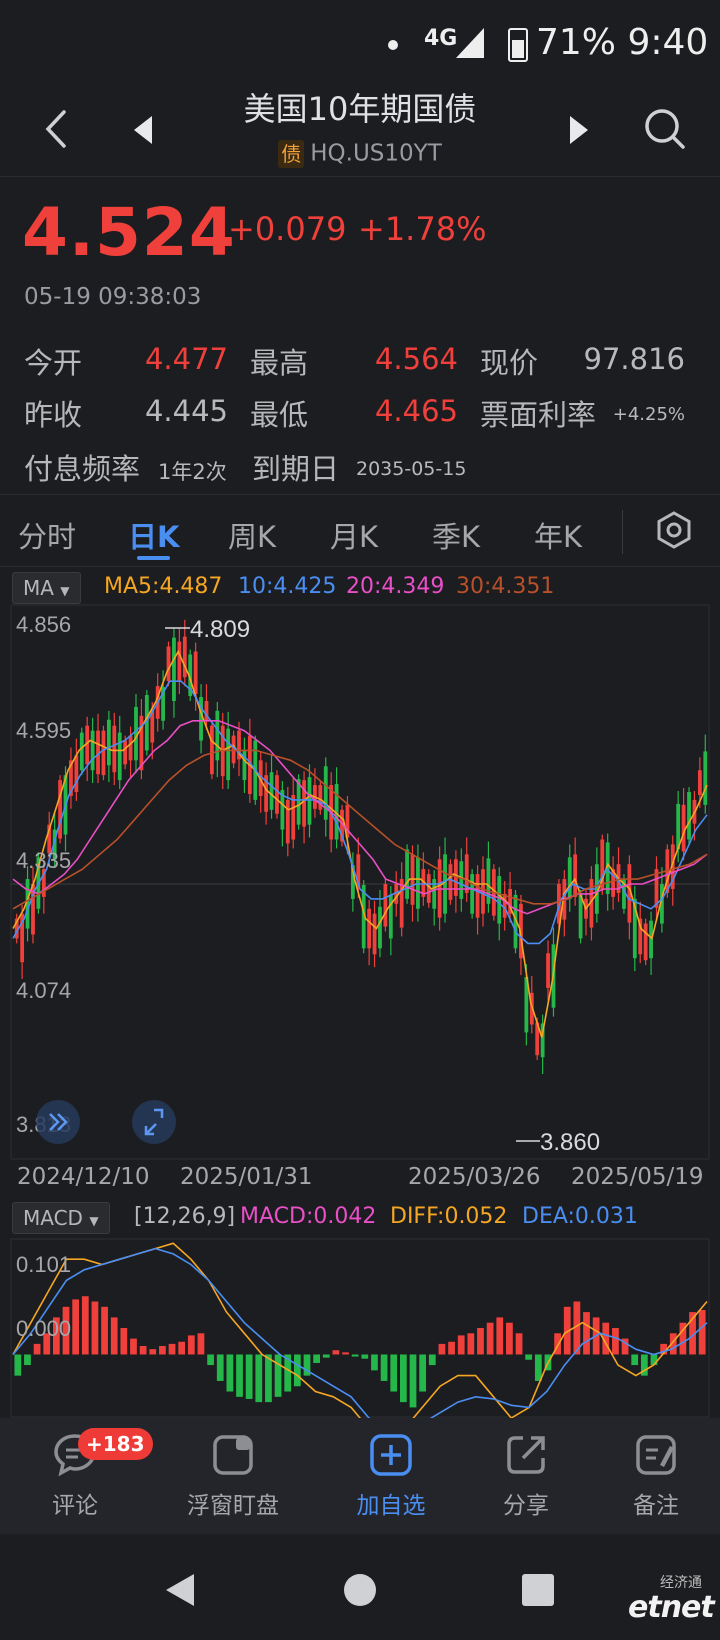  Describe the element at coordinates (233, 1476) in the screenshot. I see `float-window-button: 浮窗盯盘` at that location.